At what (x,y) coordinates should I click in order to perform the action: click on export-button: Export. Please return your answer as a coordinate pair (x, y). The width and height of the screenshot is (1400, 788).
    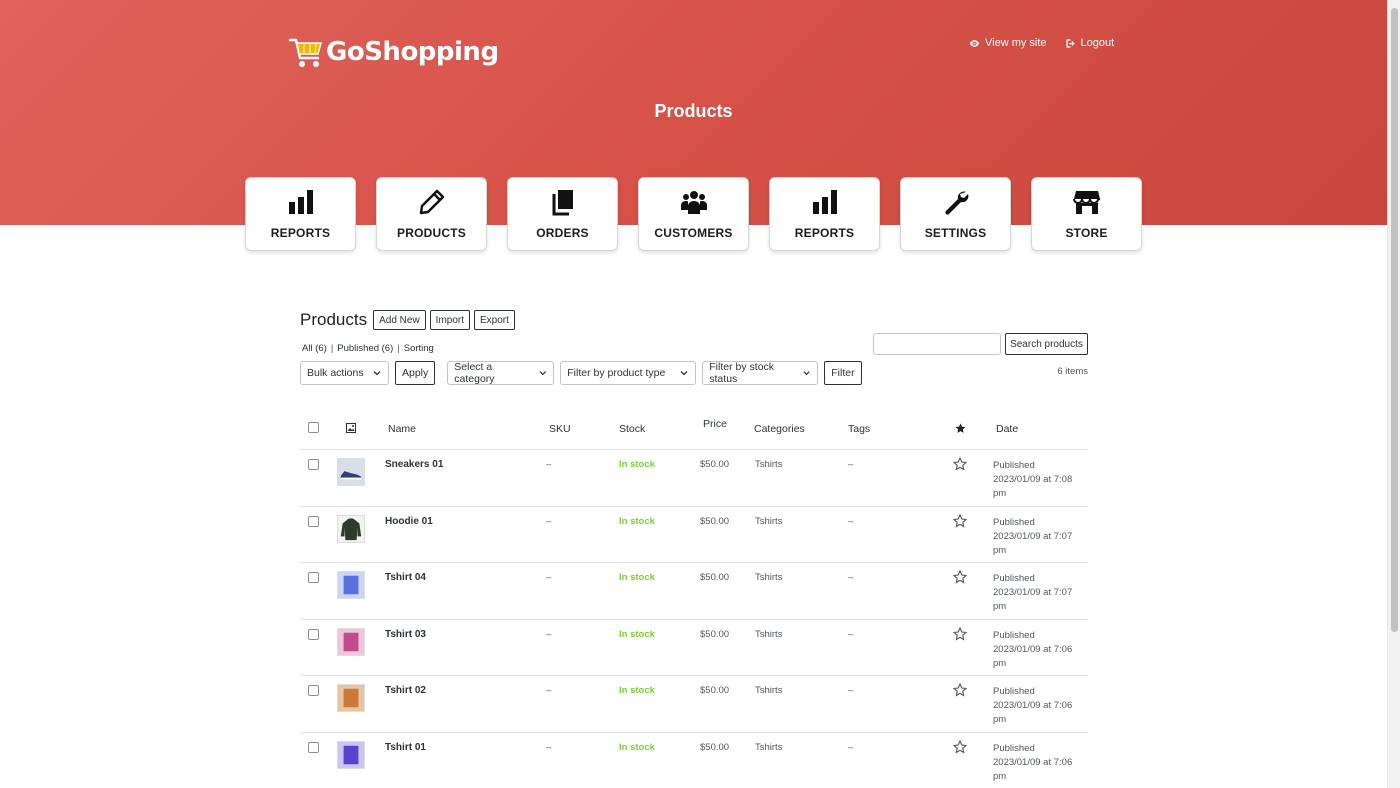
    Looking at the image, I should click on (494, 320).